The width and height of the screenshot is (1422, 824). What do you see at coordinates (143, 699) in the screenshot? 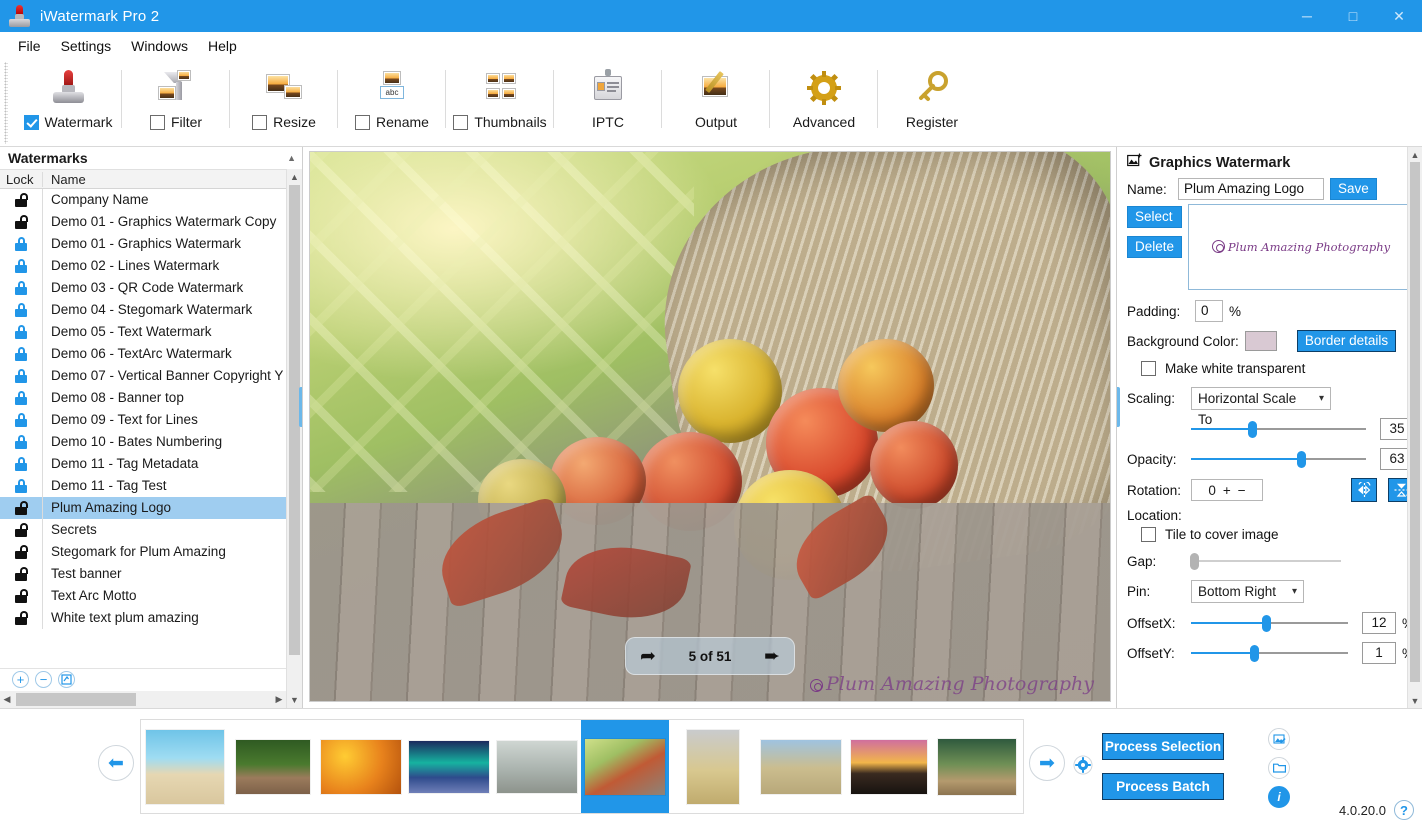
I see `watermarks-horizontal-scrollbar: ◀ ▶` at bounding box center [143, 699].